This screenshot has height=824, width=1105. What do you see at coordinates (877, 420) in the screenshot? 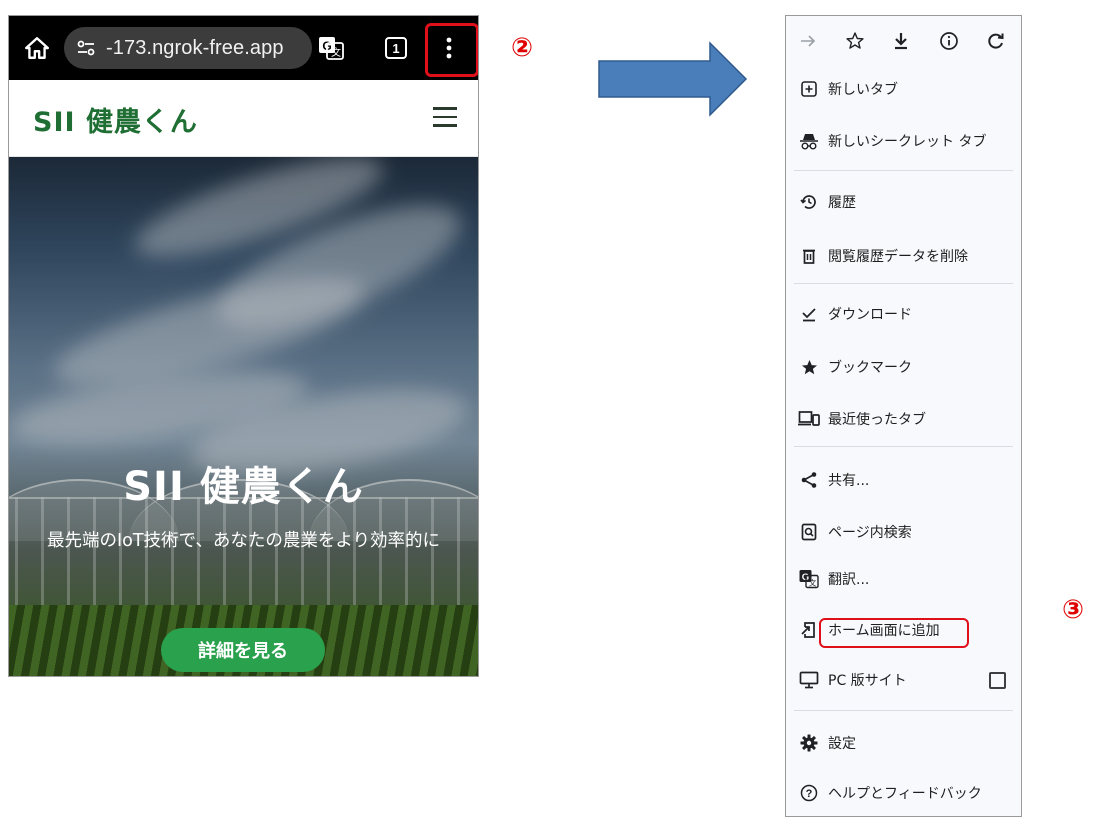
I see `menu-item-label: 最近使ったタブ` at bounding box center [877, 420].